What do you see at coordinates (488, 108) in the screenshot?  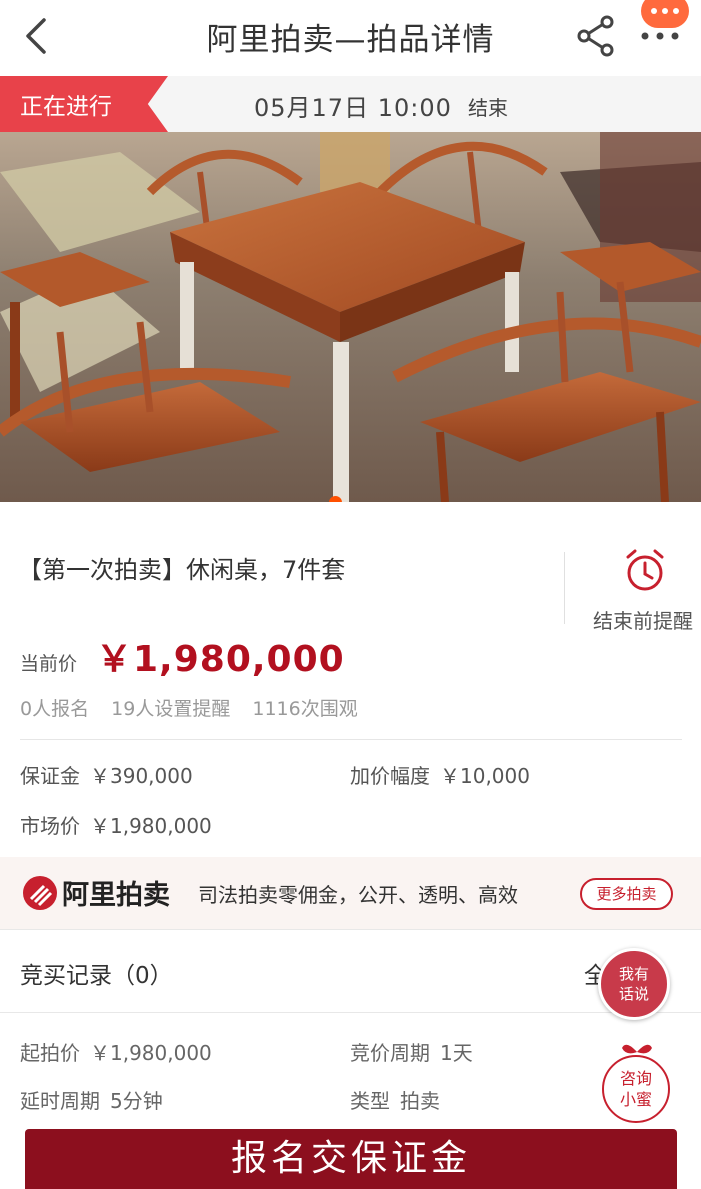 I see `end-label: 结束` at bounding box center [488, 108].